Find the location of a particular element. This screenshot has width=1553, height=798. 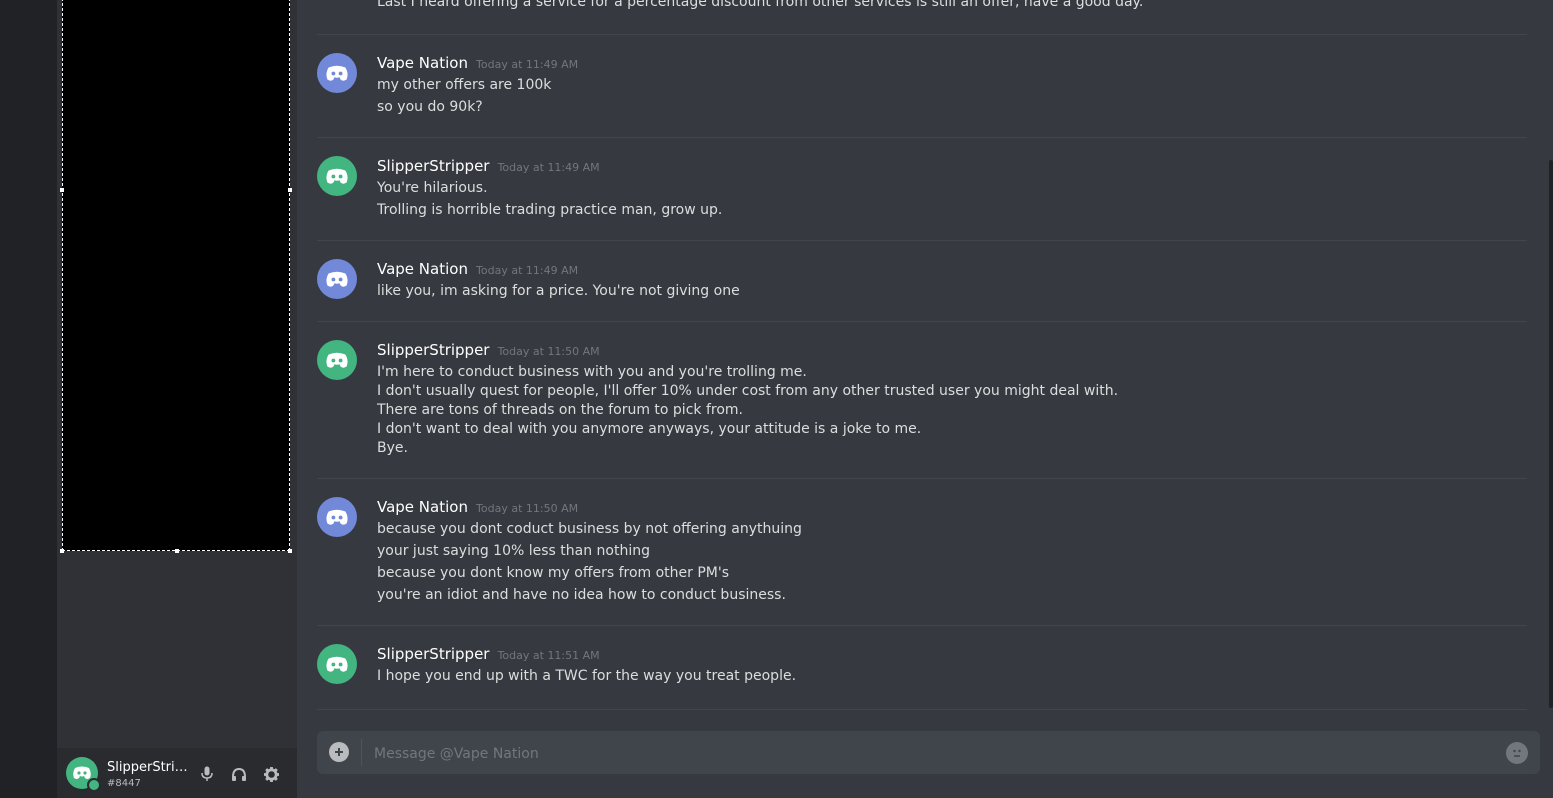

message-line: so you do 90k? is located at coordinates (430, 107).